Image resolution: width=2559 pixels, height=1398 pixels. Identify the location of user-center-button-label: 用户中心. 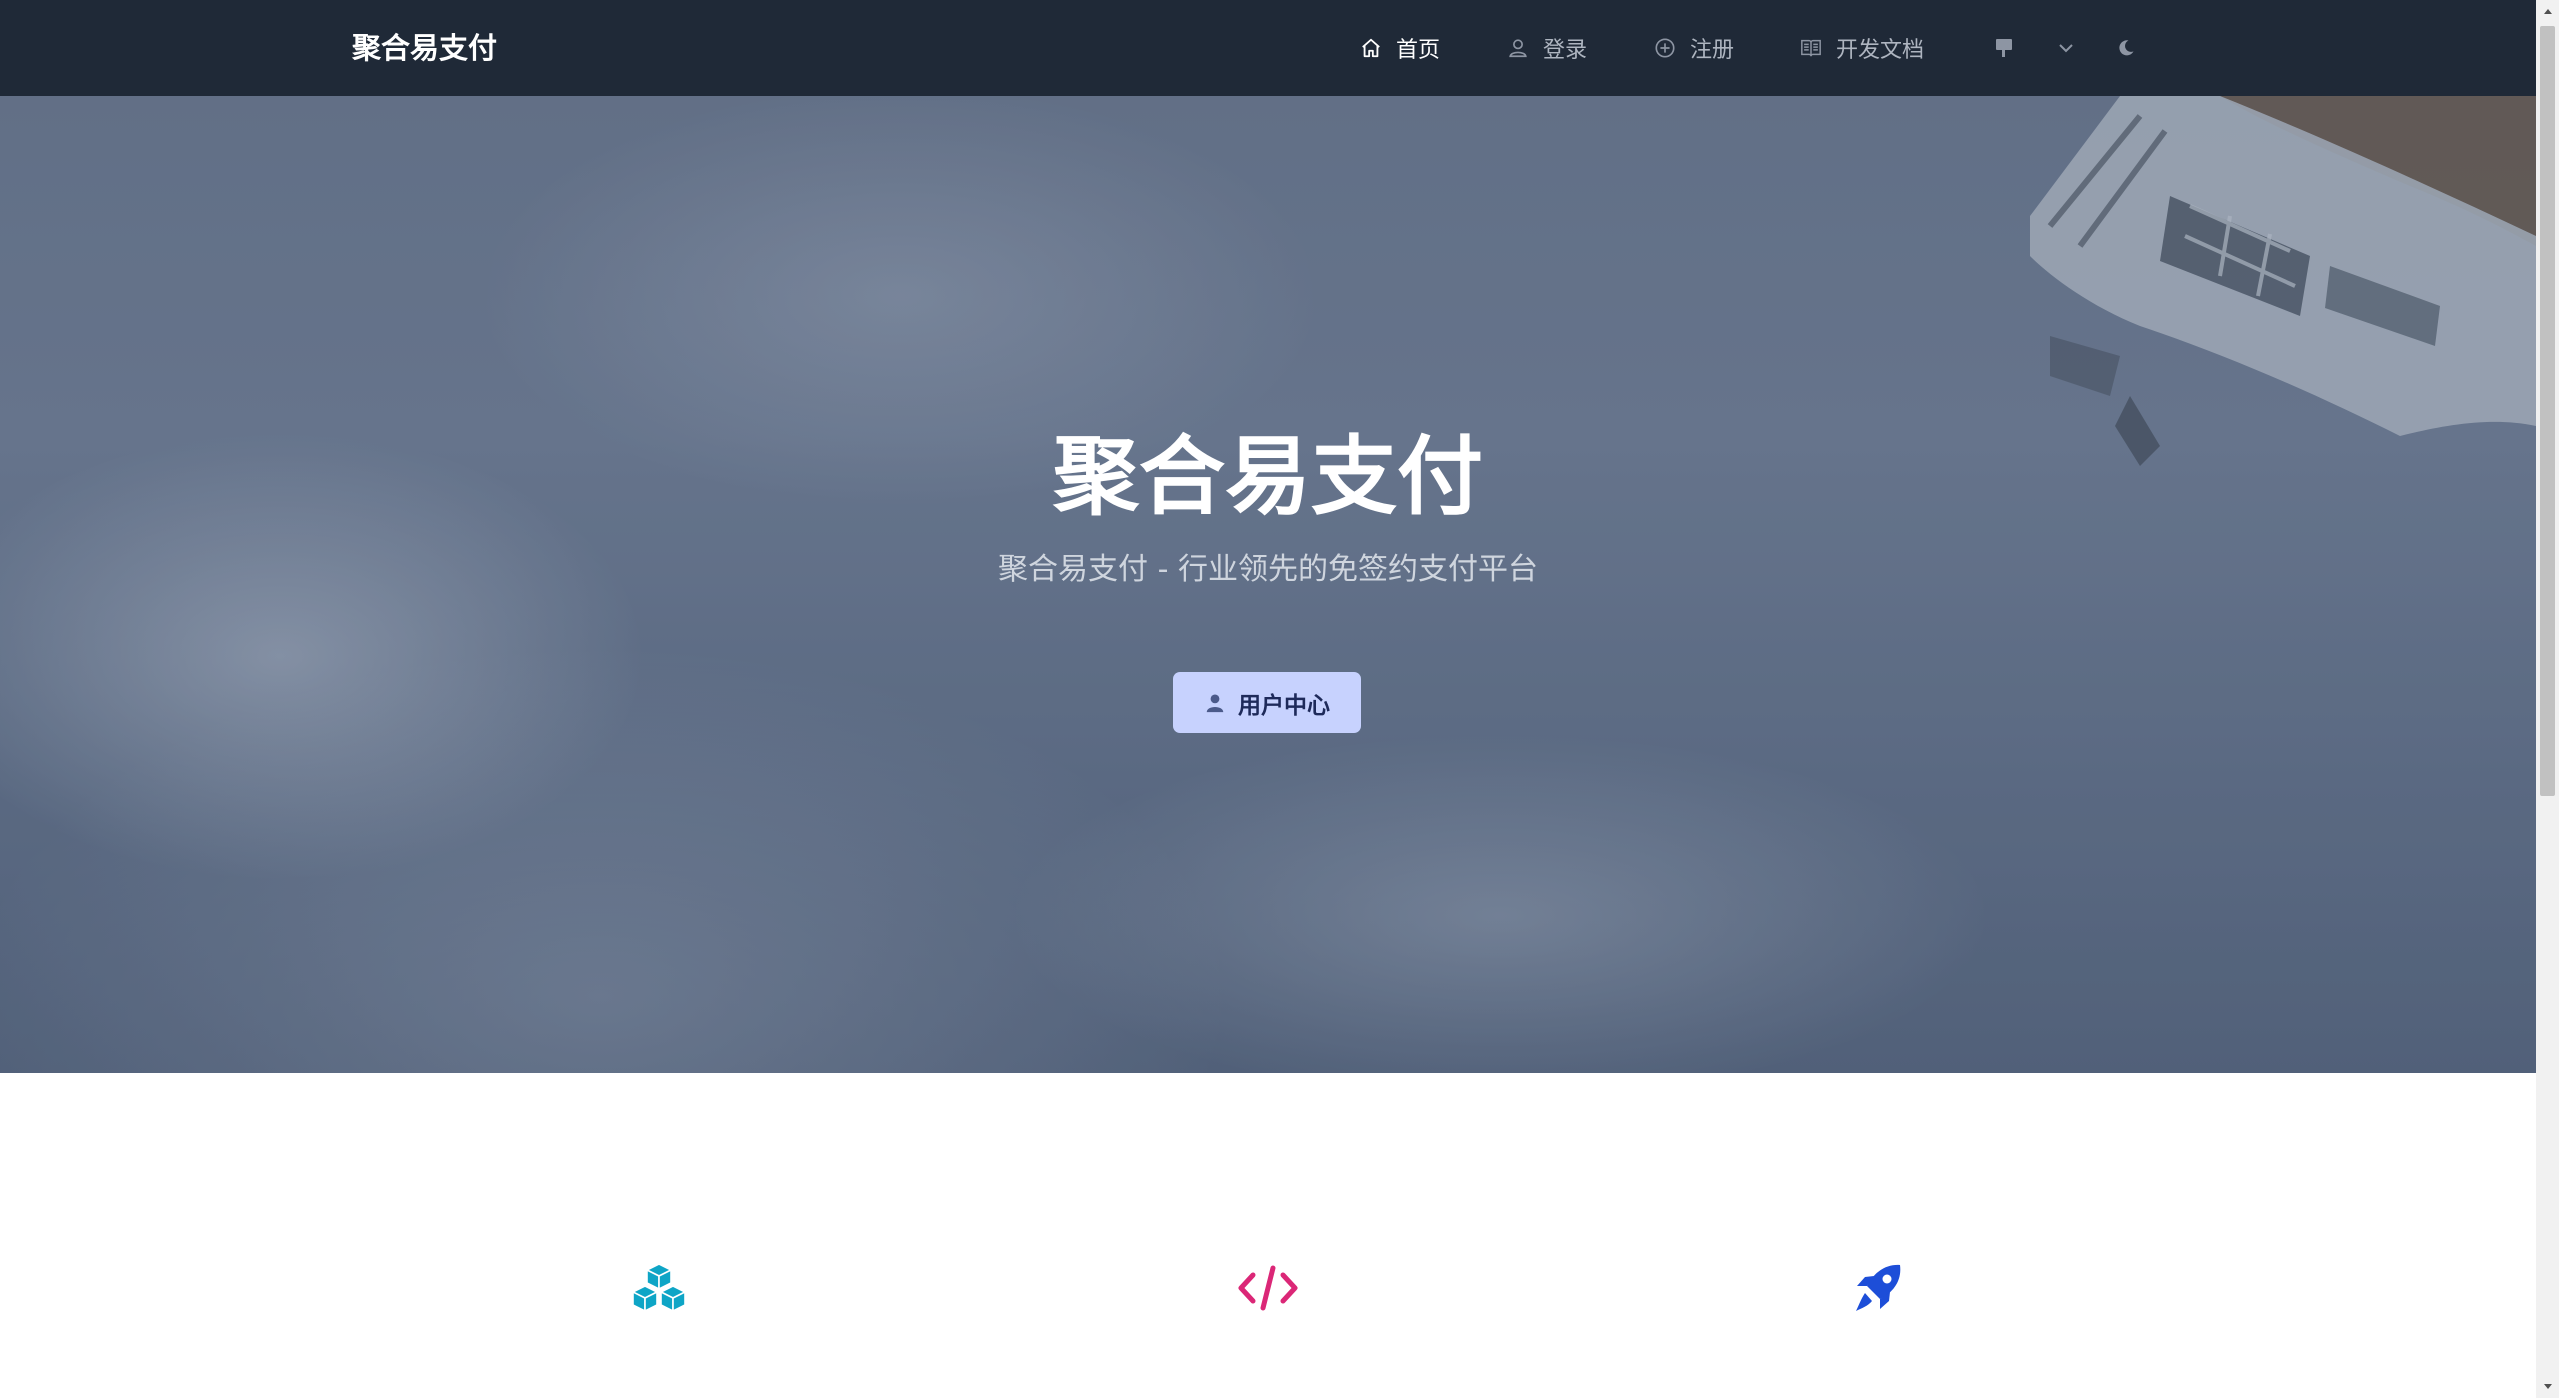
(1284, 705).